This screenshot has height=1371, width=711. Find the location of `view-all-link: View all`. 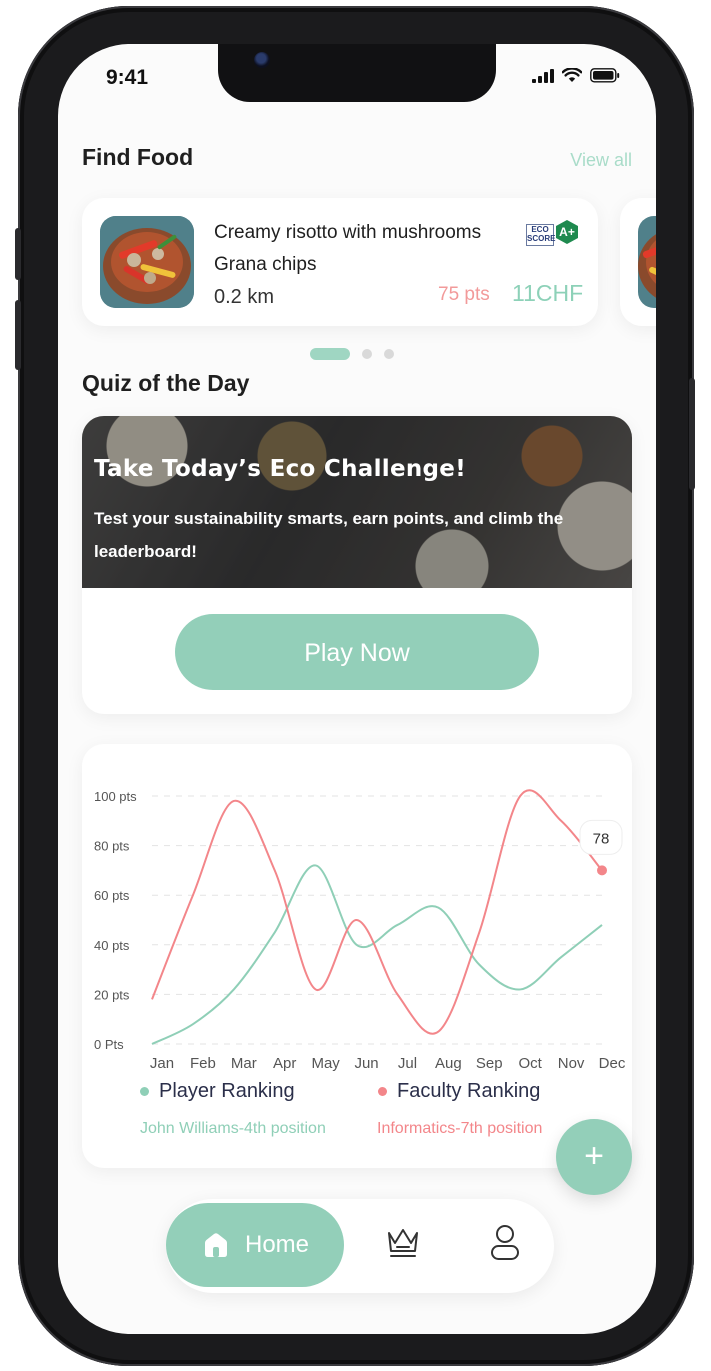

view-all-link: View all is located at coordinates (601, 160).